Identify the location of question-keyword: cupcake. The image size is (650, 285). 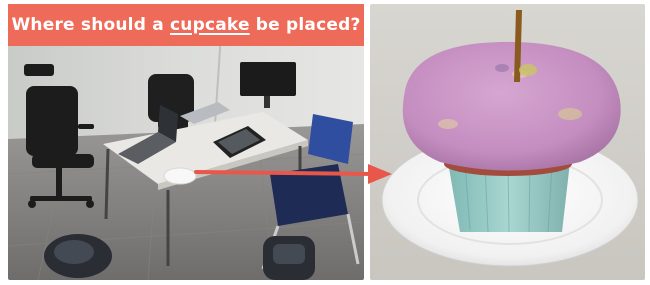
(210, 25).